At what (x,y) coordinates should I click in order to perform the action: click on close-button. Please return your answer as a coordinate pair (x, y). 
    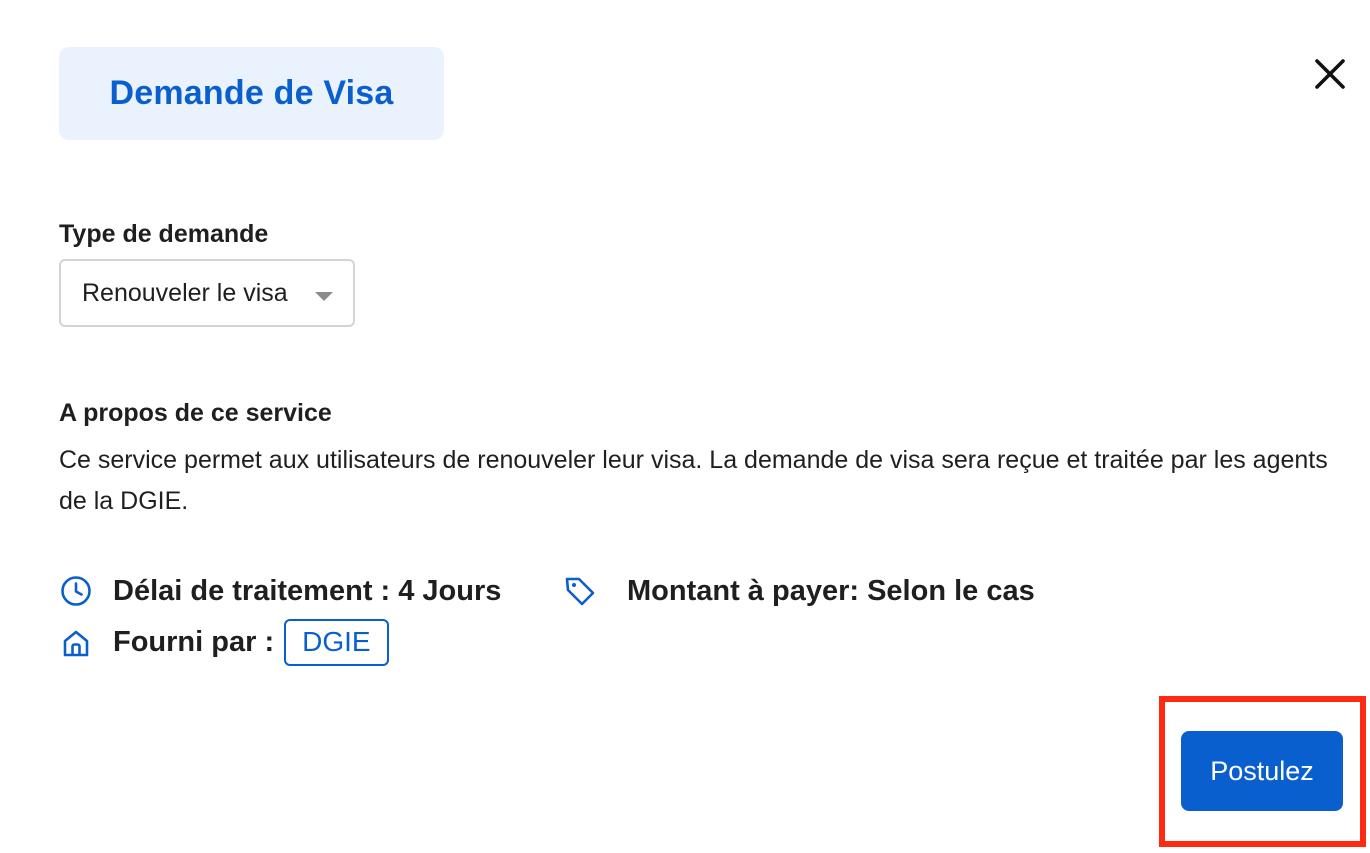
    Looking at the image, I should click on (1330, 74).